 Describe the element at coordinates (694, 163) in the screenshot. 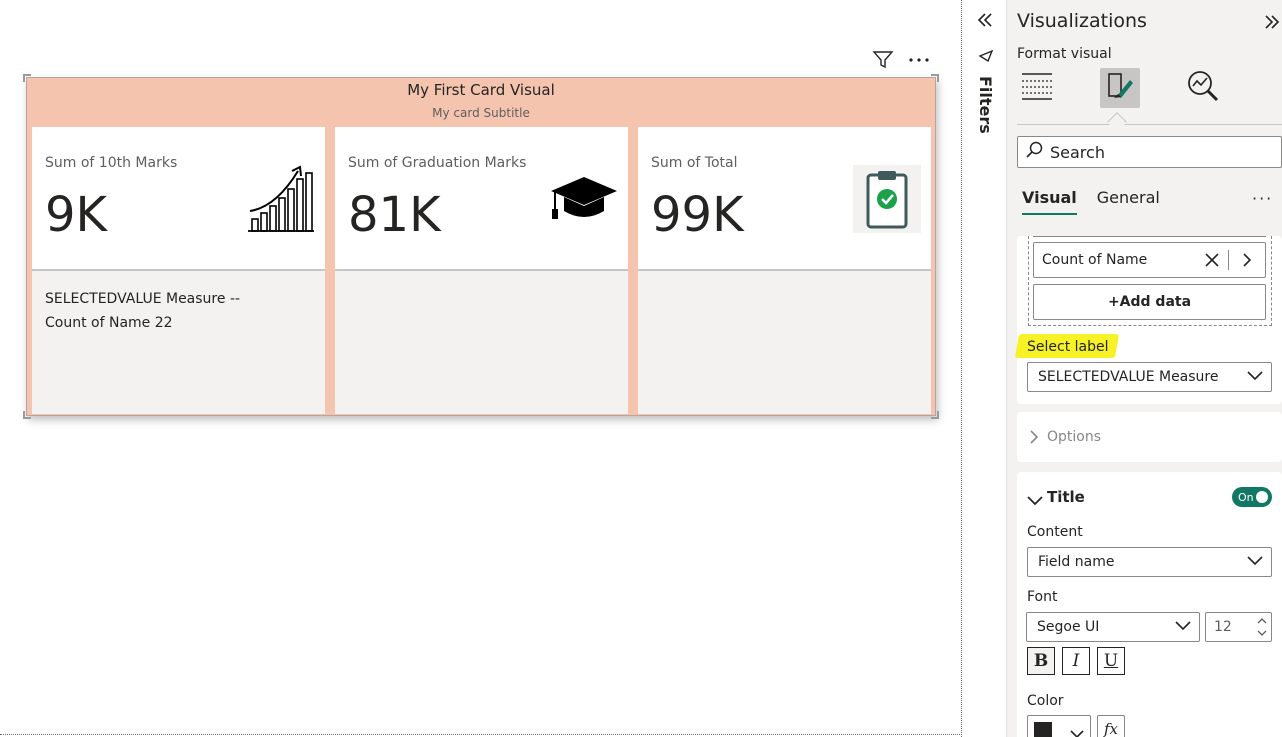

I see `card-label: Sum of Total` at that location.